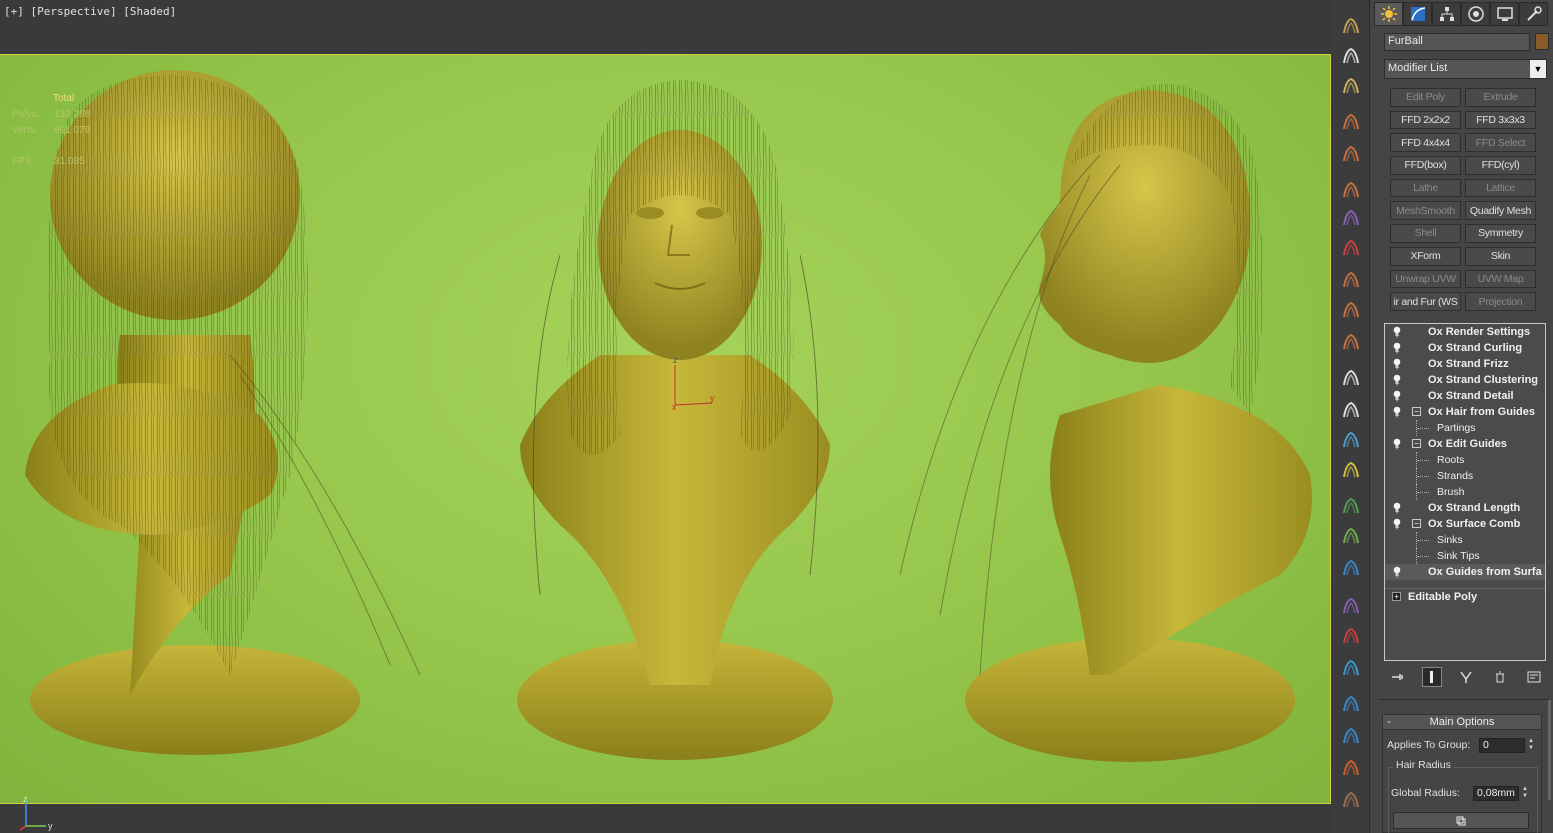 The height and width of the screenshot is (833, 1553). What do you see at coordinates (1500, 120) in the screenshot?
I see `modifier-button: FFD 3x3x3` at bounding box center [1500, 120].